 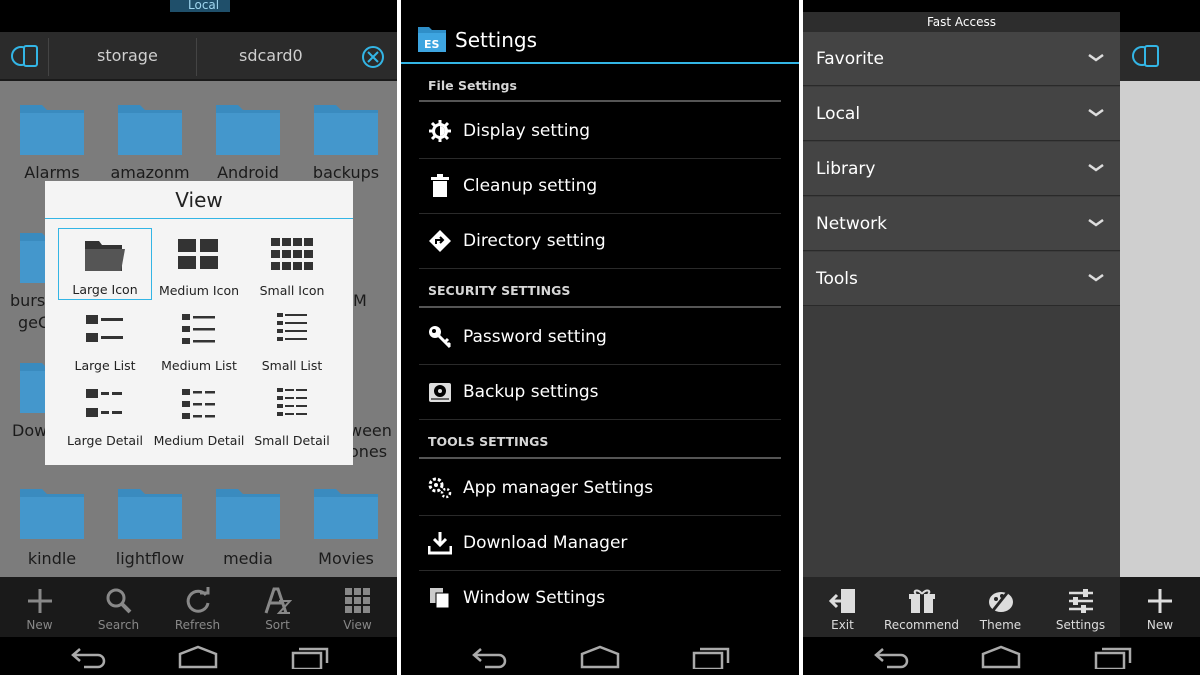 I want to click on medium-list-icon, so click(x=198, y=329).